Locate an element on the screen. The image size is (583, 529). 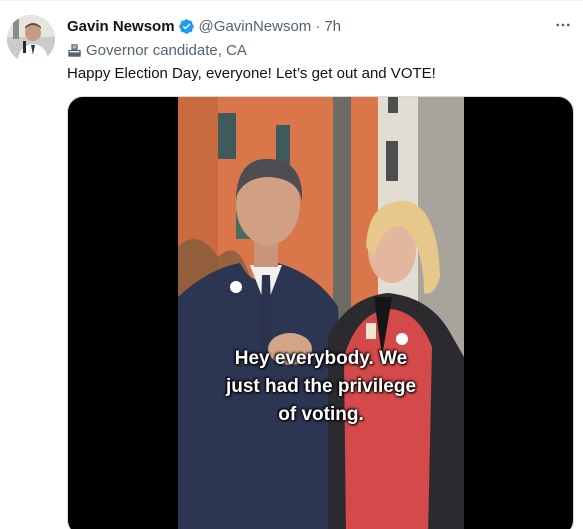
verified-badge-icon is located at coordinates (186, 26).